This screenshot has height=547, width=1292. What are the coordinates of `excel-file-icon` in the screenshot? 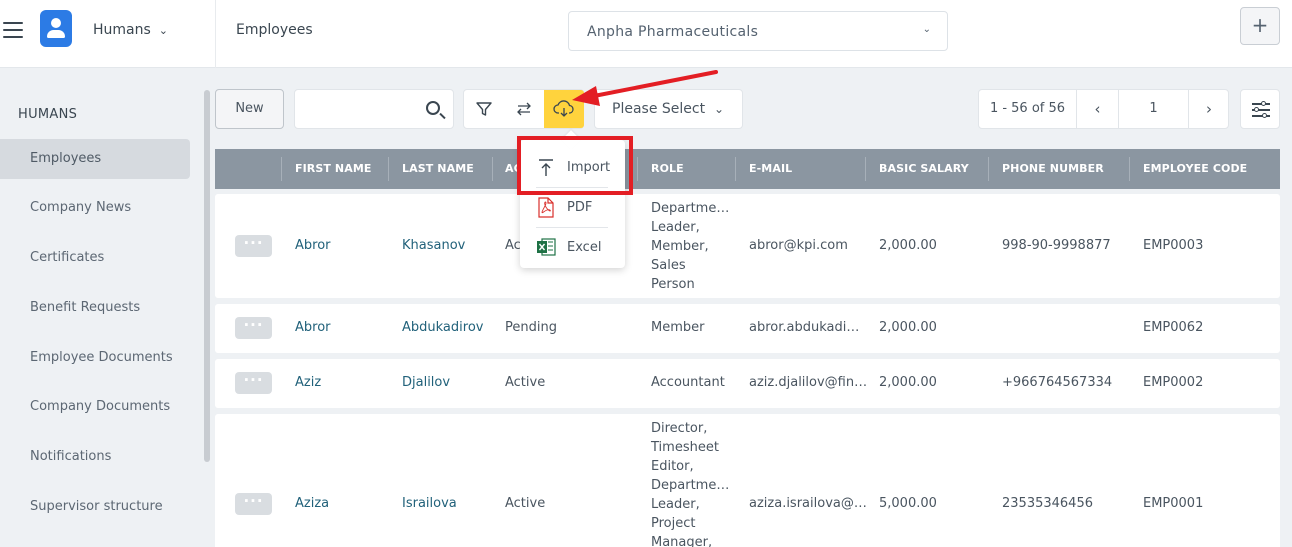 It's located at (546, 247).